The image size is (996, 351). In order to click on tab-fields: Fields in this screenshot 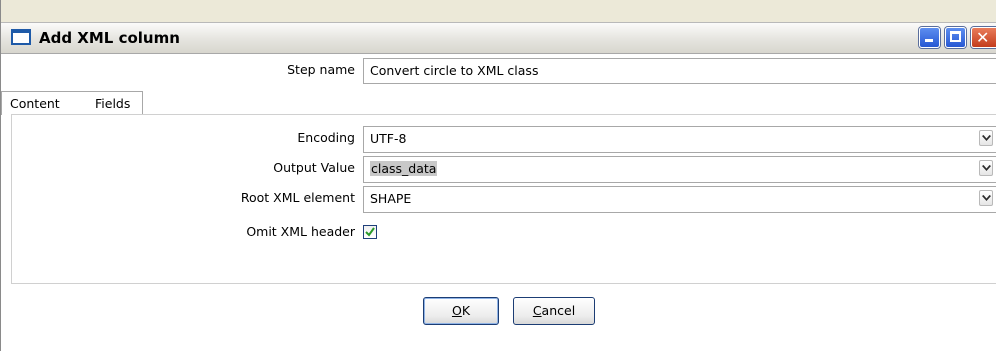, I will do `click(115, 103)`.